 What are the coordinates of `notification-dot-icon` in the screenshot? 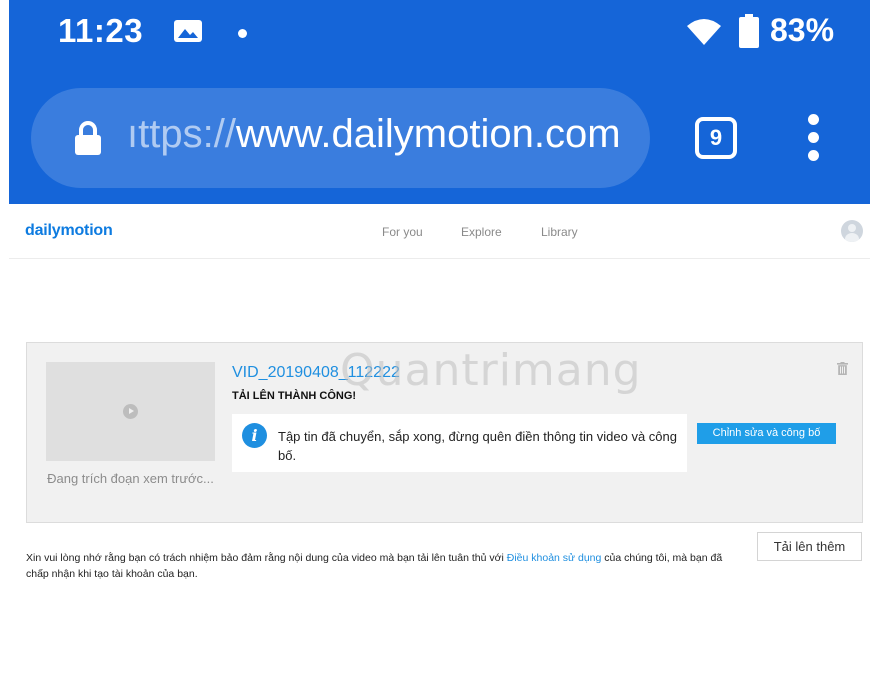 It's located at (242, 33).